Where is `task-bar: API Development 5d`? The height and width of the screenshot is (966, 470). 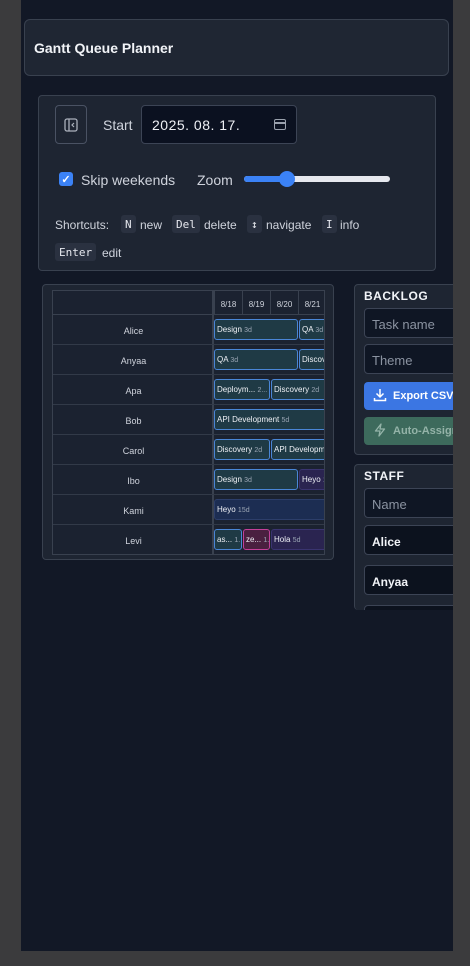 task-bar: API Development 5d is located at coordinates (269, 419).